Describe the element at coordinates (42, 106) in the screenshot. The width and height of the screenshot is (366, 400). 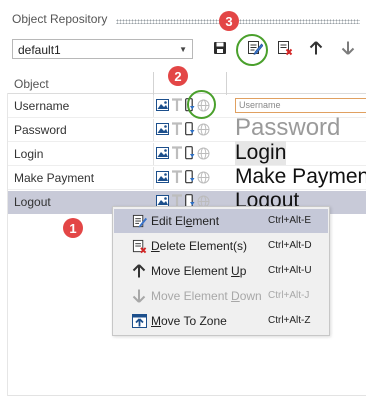
I see `object-name: Username` at that location.